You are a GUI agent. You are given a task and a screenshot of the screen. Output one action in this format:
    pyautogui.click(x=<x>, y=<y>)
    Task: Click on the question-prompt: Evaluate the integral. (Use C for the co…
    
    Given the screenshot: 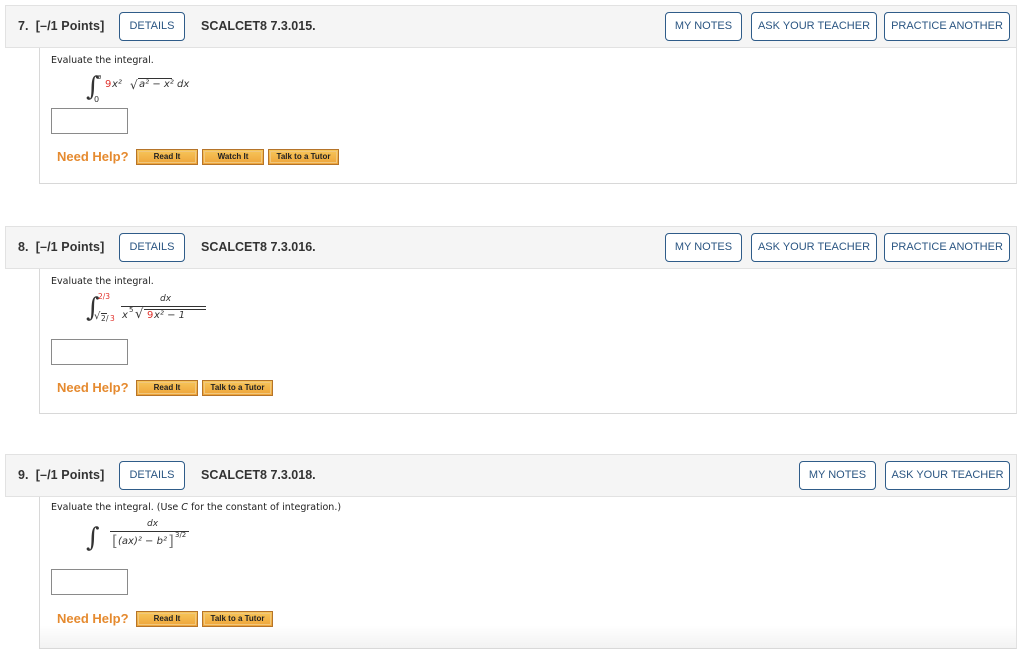 What is the action you would take?
    pyautogui.click(x=196, y=507)
    